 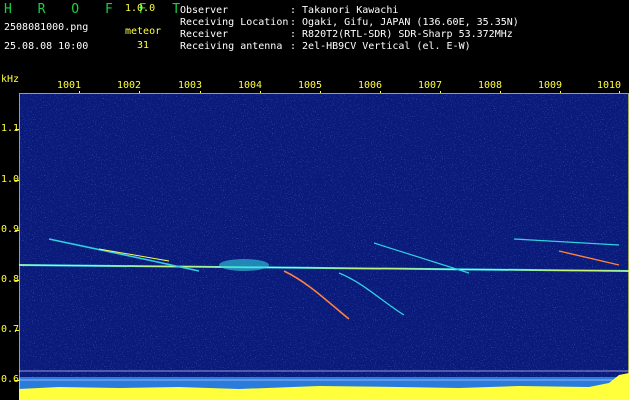 I want to click on x-tick-label: 1010, so click(x=609, y=85).